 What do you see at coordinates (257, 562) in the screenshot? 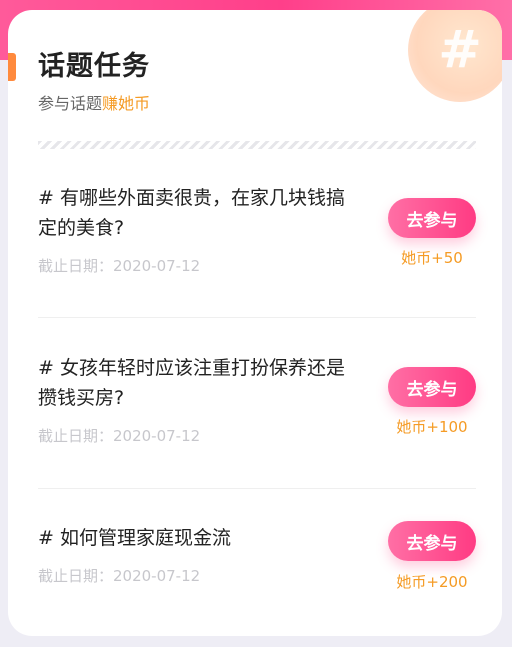
I see `task-item: # 如何管理家庭现金流 截止日期：2020-07-12 去参与 她币+200` at bounding box center [257, 562].